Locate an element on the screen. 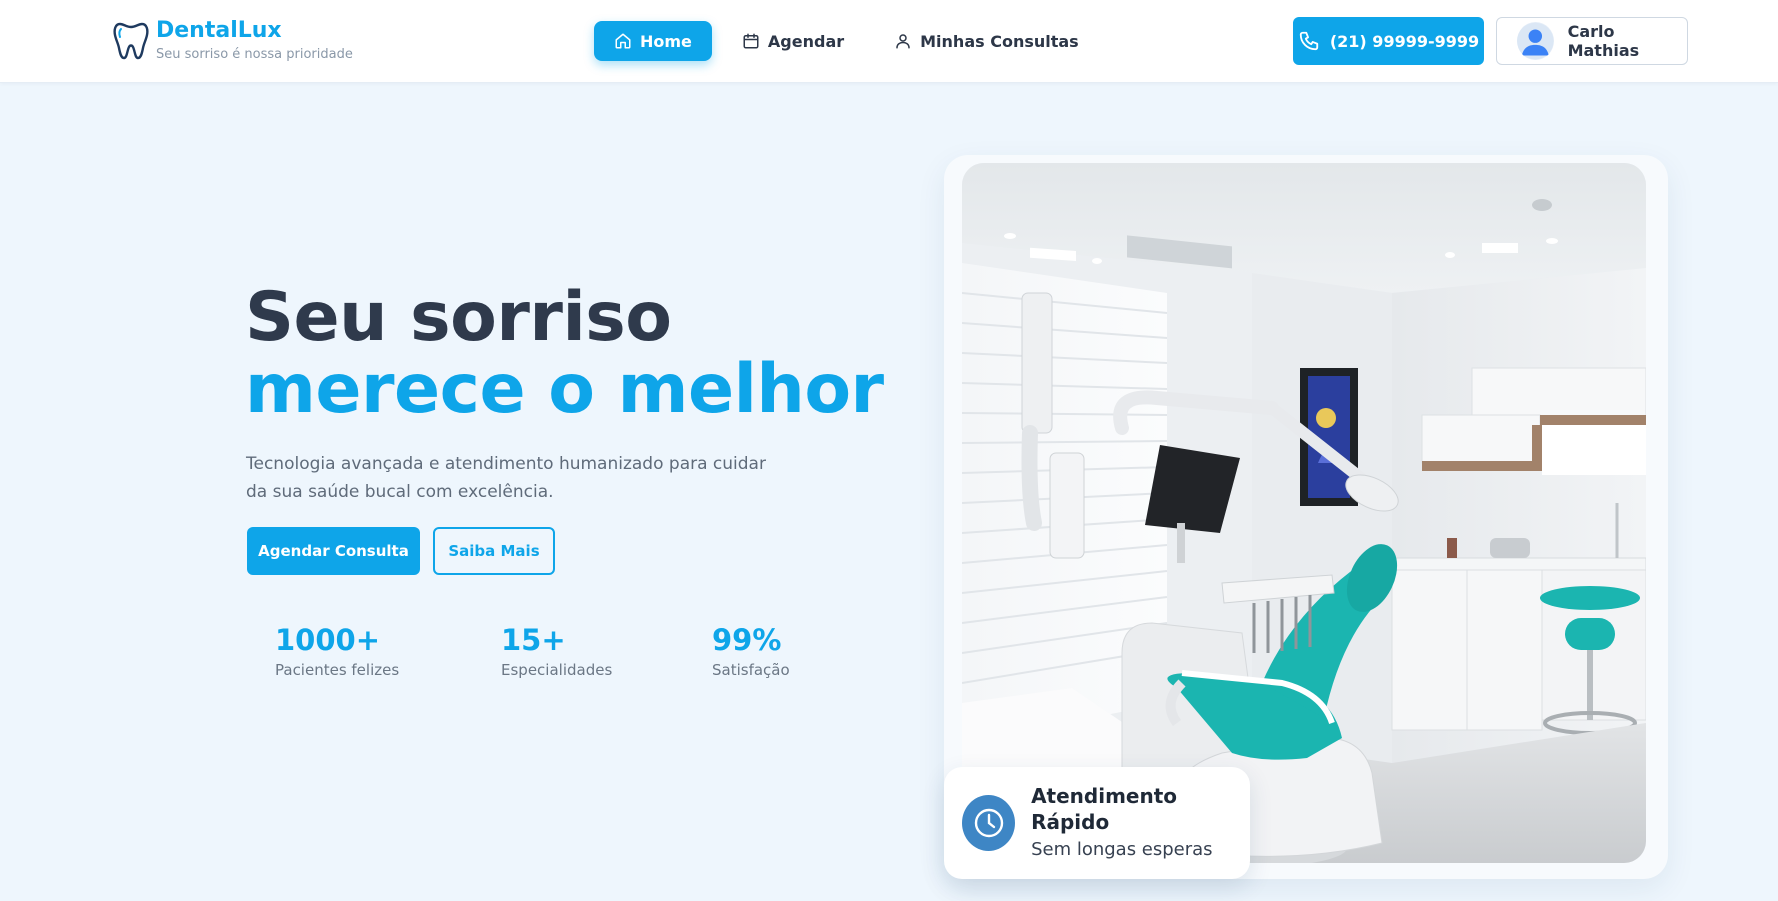 The height and width of the screenshot is (901, 1778). stat-patients: 1000+ Pacientes felizes is located at coordinates (337, 651).